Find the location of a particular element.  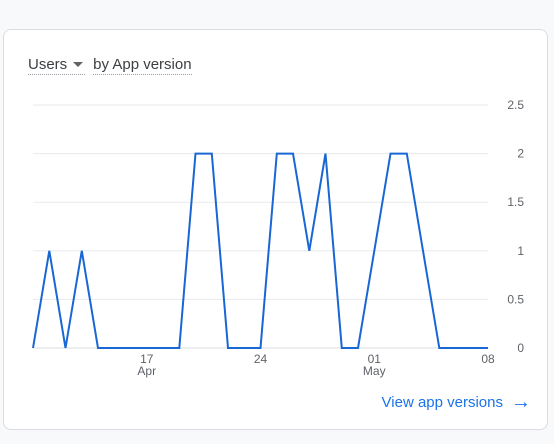

arrow-right-icon: → is located at coordinates (521, 402).